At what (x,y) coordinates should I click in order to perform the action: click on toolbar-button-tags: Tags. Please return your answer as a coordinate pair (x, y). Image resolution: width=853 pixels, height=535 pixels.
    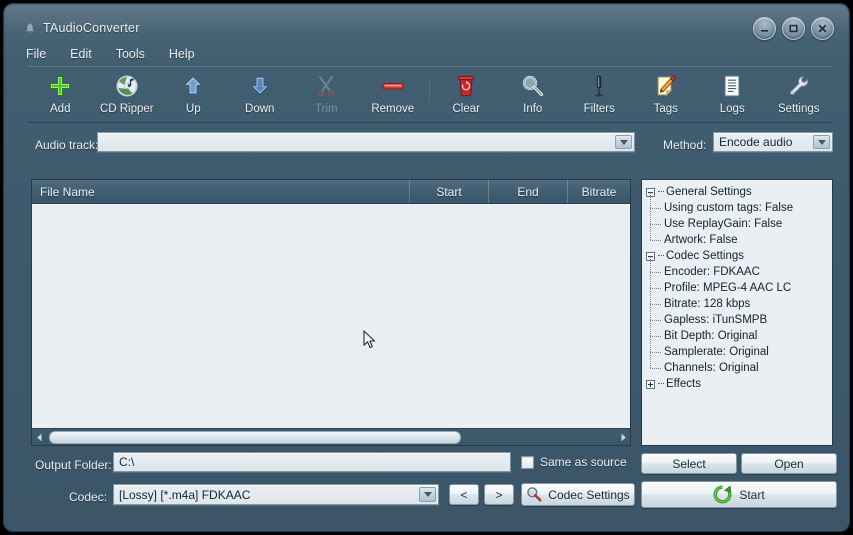
    Looking at the image, I should click on (665, 93).